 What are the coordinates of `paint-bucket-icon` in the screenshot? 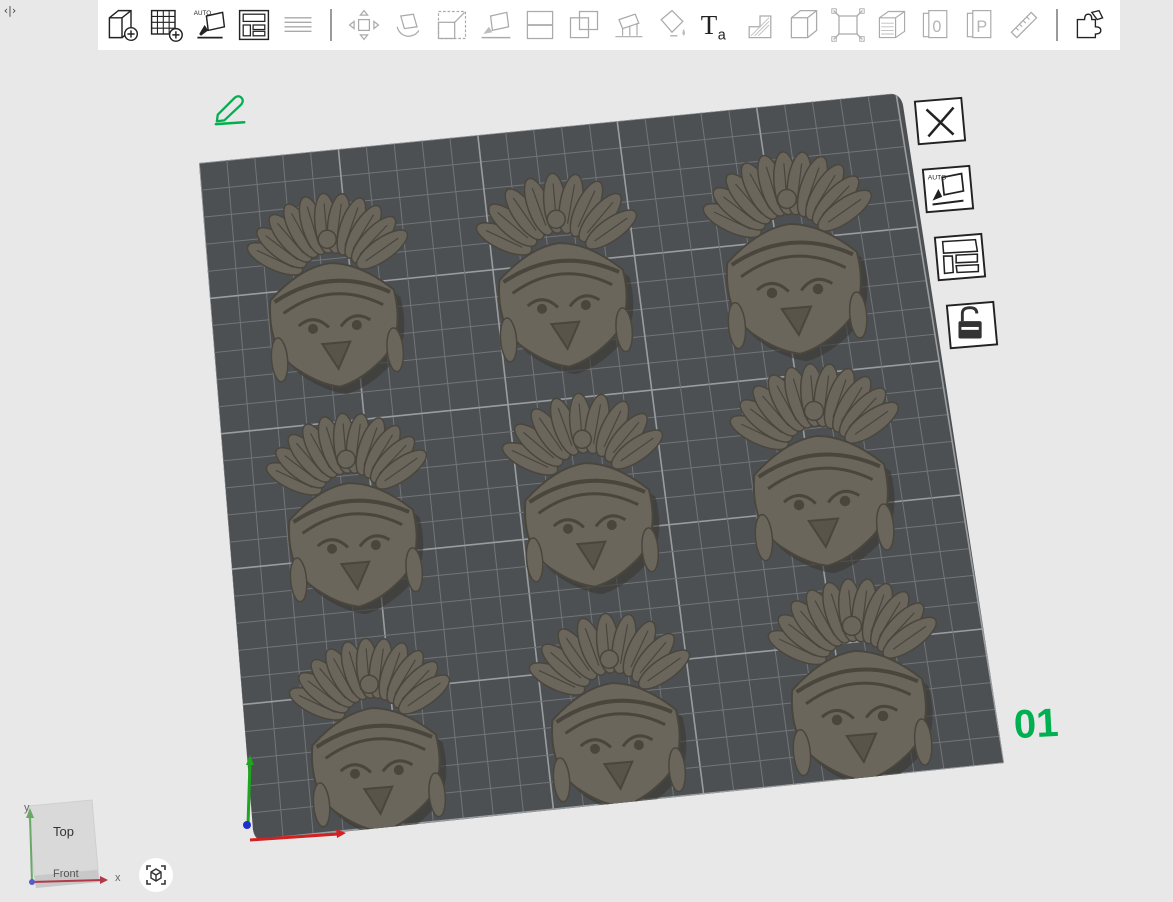 It's located at (673, 23).